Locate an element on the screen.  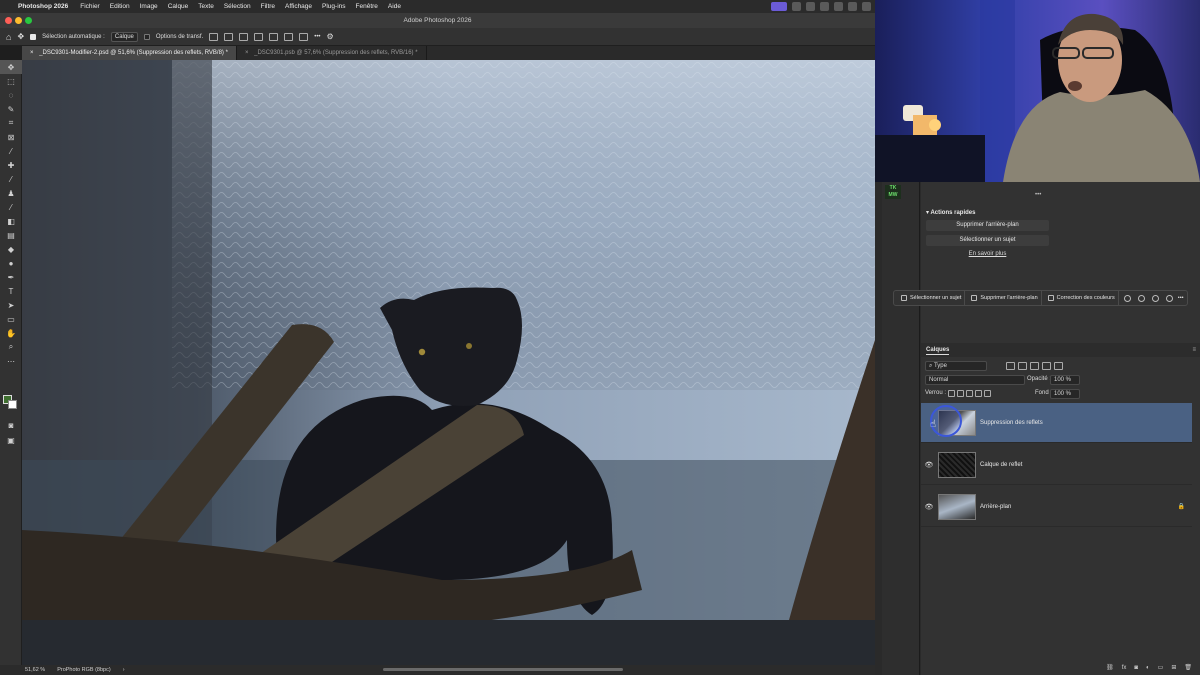
menu-fenetre: Fenêtre is located at coordinates (367, 6).